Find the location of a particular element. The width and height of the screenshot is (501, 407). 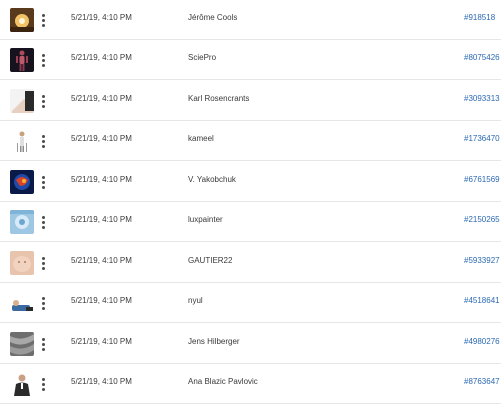

author-name: nyul is located at coordinates (195, 300).